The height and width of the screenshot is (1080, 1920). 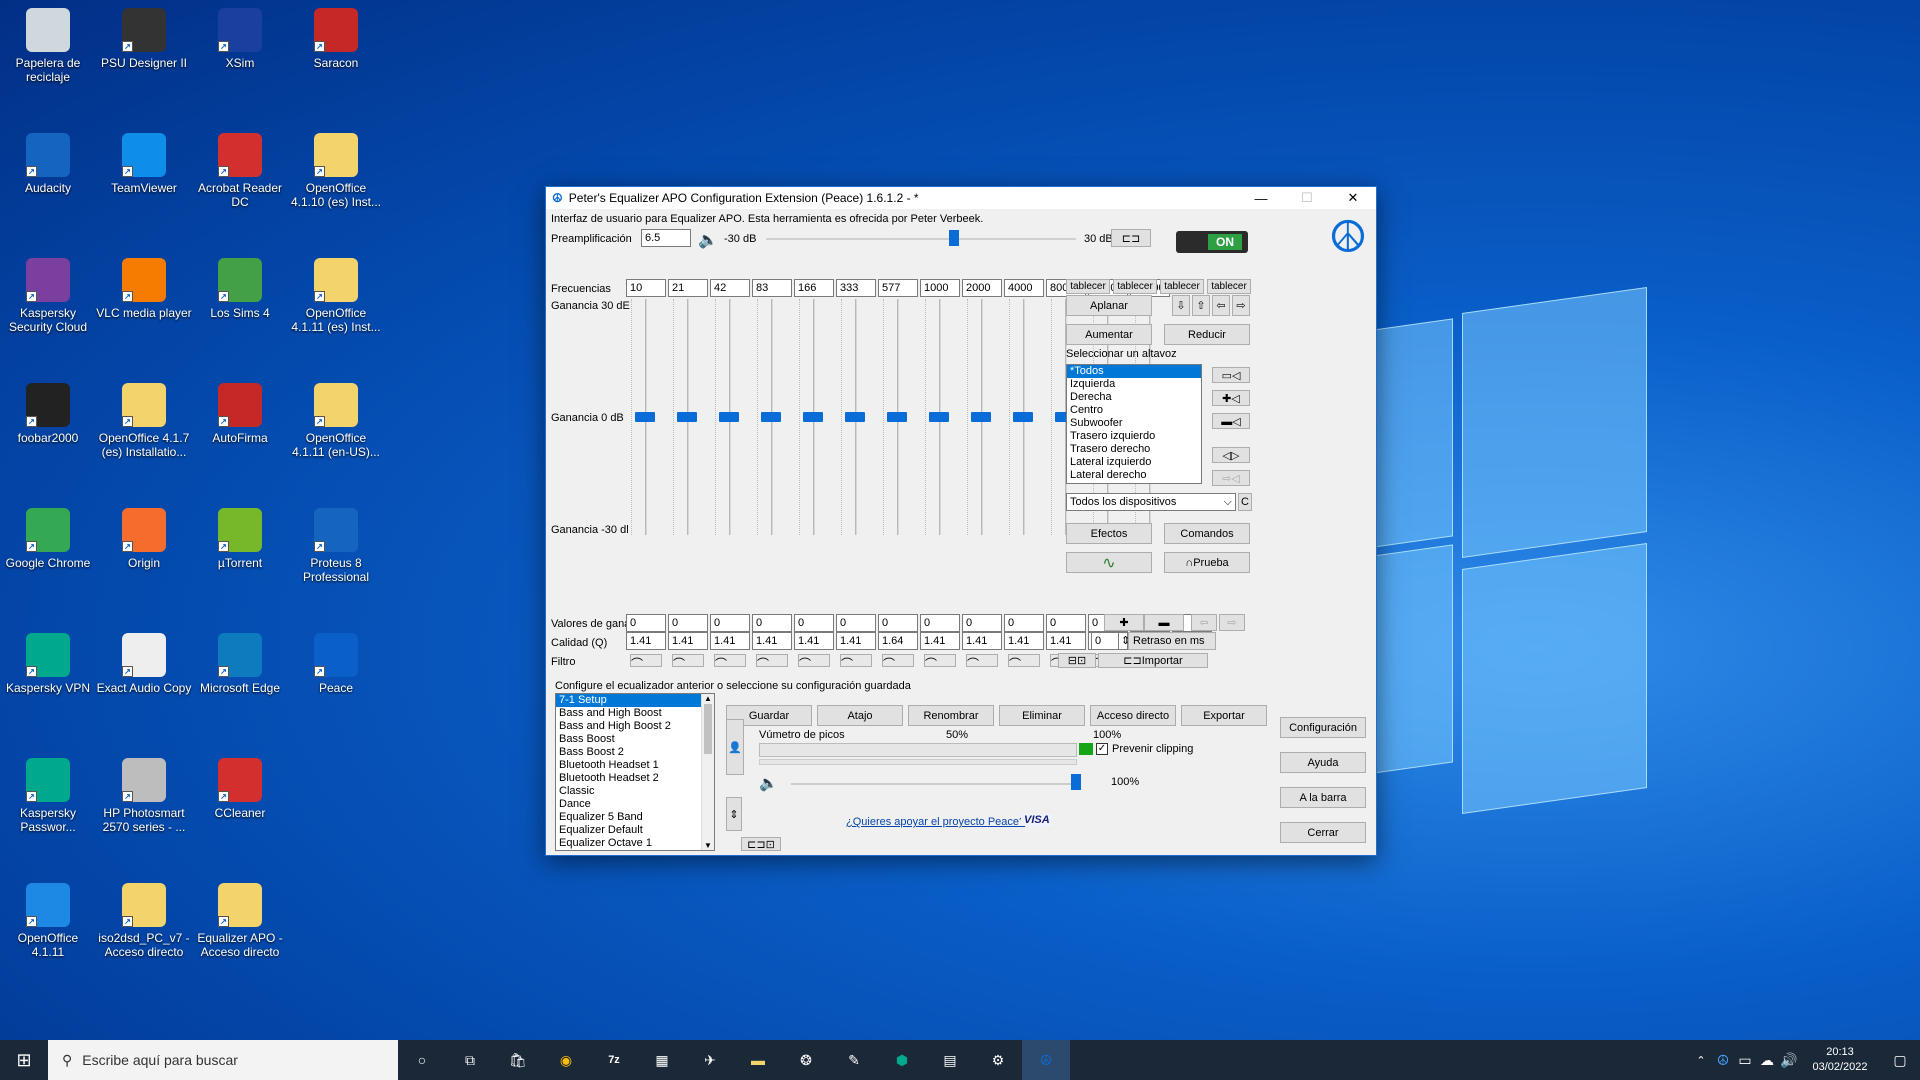 I want to click on support-link: ¿Quieres apoyar el proyecto Peace?, so click(x=935, y=822).